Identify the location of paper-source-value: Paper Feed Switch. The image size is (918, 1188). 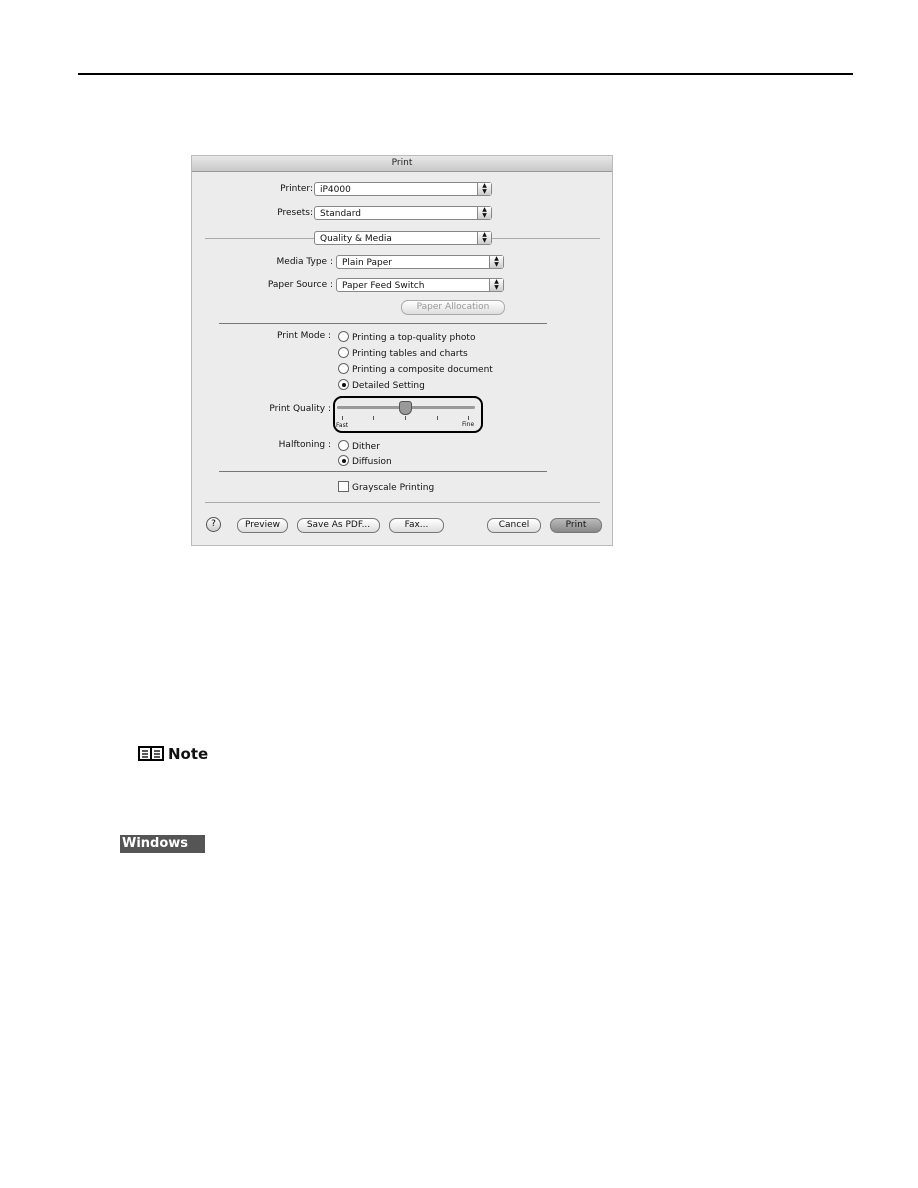
(383, 286).